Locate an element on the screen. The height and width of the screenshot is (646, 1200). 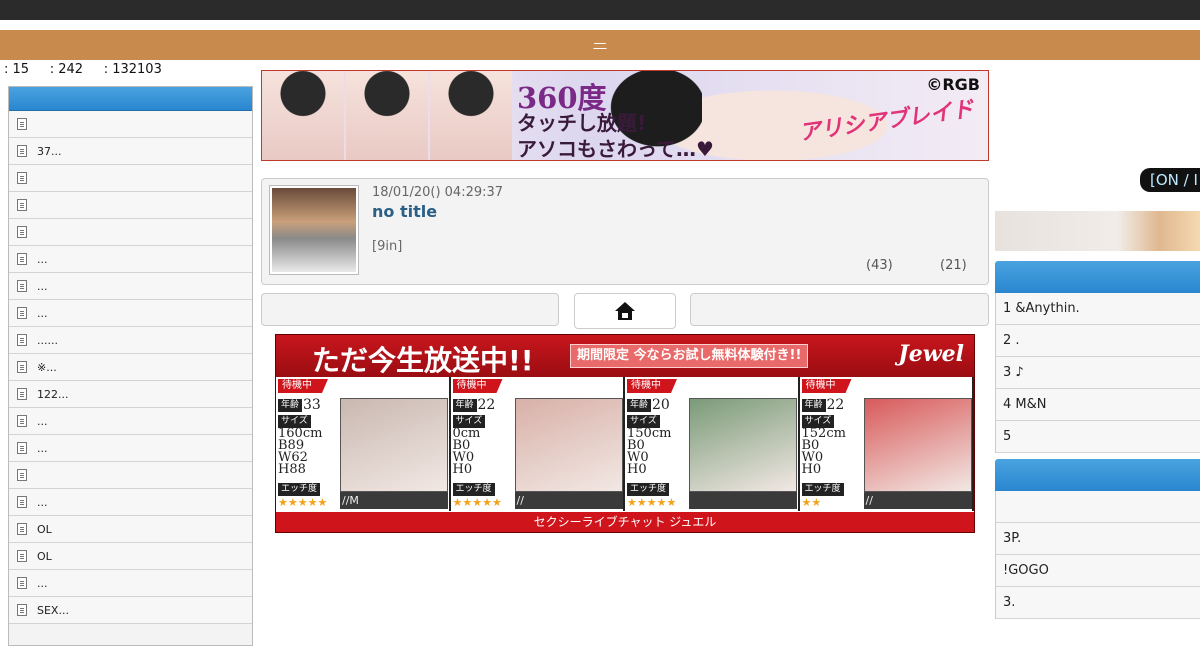
list-item: 3 ♪ is located at coordinates (1098, 373).